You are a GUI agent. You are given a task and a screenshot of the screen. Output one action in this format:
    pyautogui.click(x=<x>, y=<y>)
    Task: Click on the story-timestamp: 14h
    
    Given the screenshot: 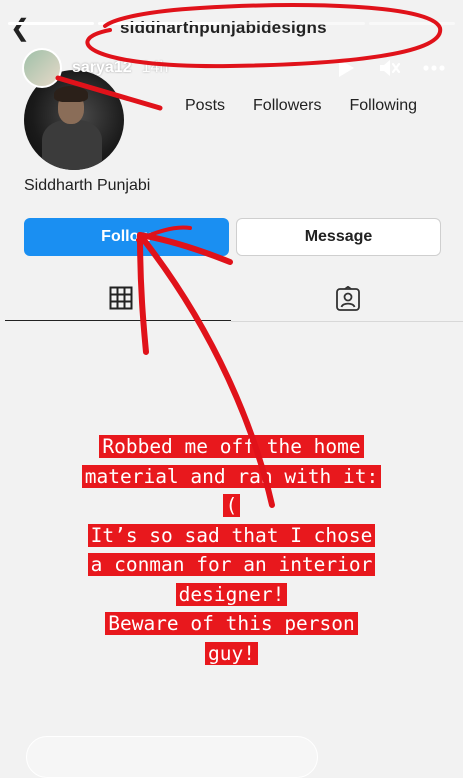 What is the action you would take?
    pyautogui.click(x=155, y=67)
    